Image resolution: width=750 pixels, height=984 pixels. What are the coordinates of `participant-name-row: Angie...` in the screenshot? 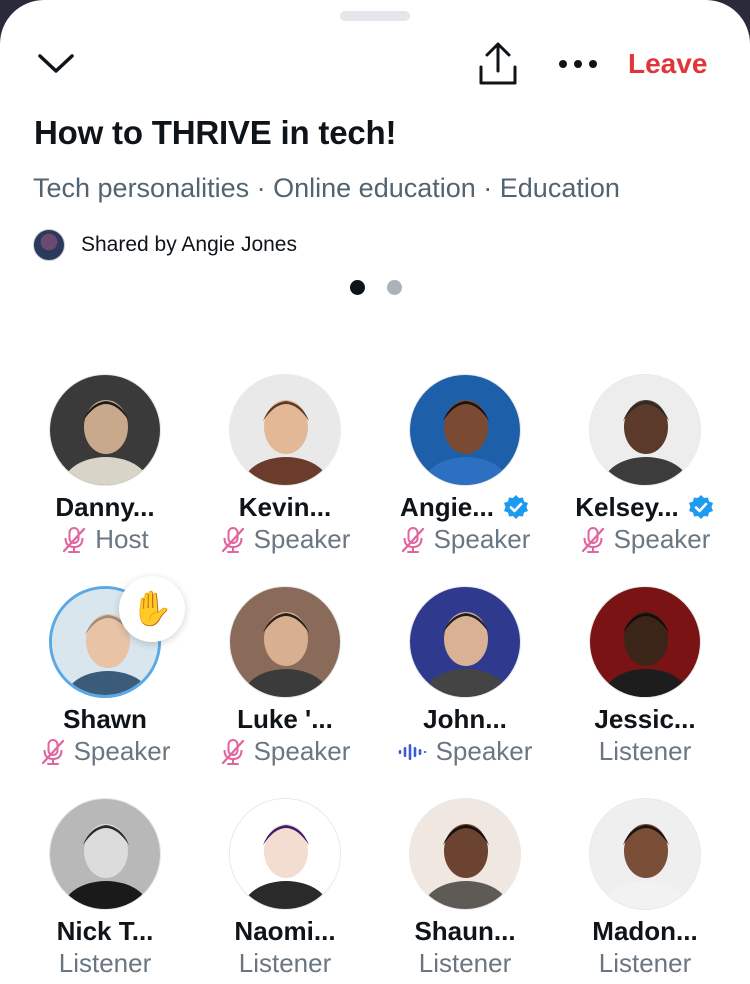 It's located at (465, 507).